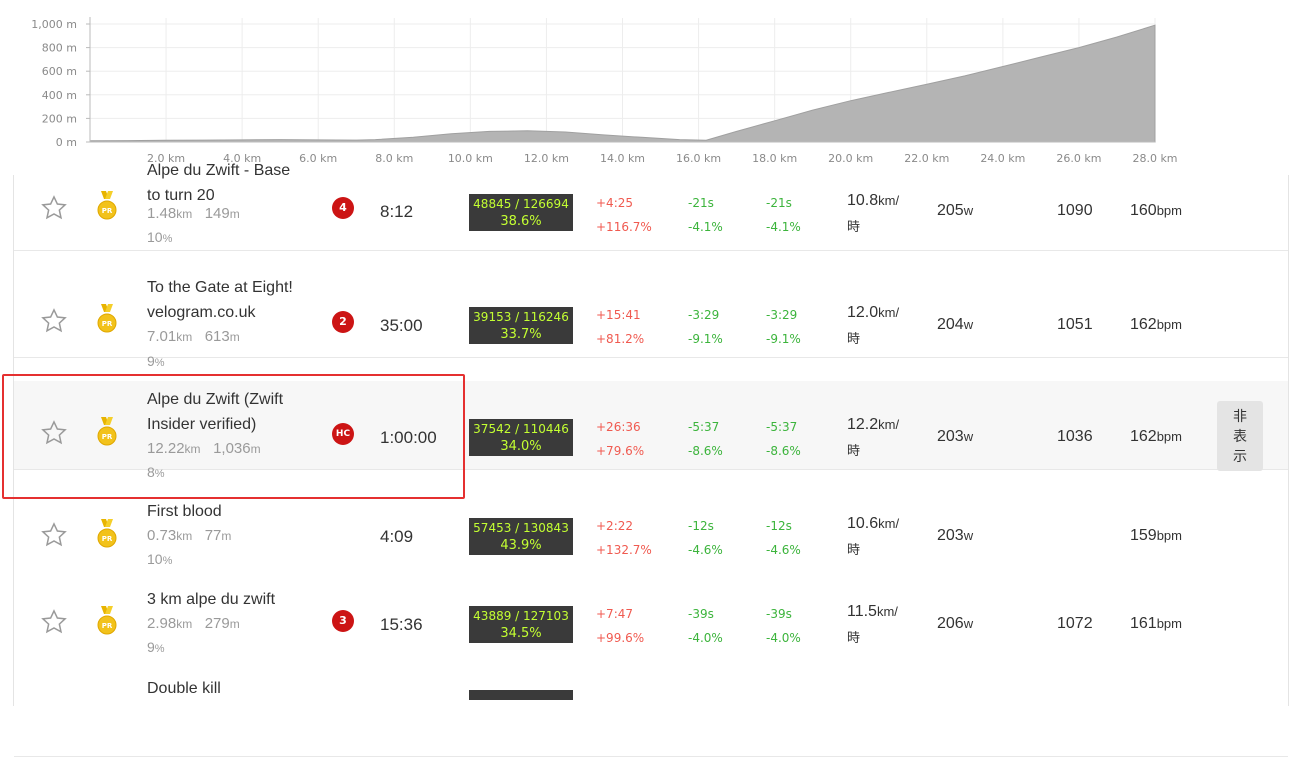  I want to click on energy: 1090, so click(1075, 210).